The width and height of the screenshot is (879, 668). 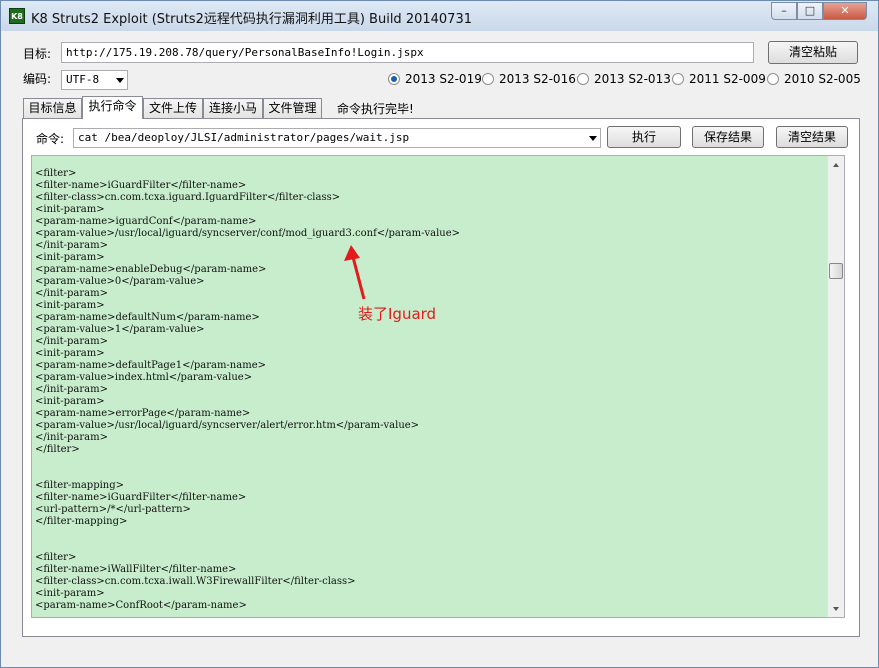 What do you see at coordinates (443, 79) in the screenshot?
I see `radio-label: 2013 S2-019` at bounding box center [443, 79].